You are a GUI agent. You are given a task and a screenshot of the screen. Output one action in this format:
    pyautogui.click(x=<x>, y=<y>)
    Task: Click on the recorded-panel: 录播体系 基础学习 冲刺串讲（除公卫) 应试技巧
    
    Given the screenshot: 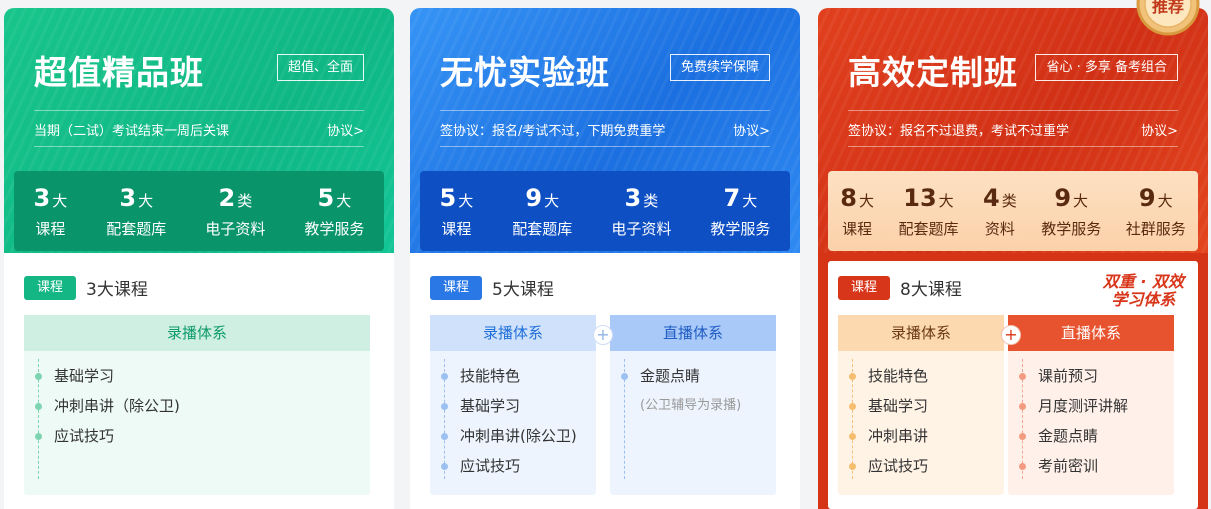 What is the action you would take?
    pyautogui.click(x=197, y=405)
    